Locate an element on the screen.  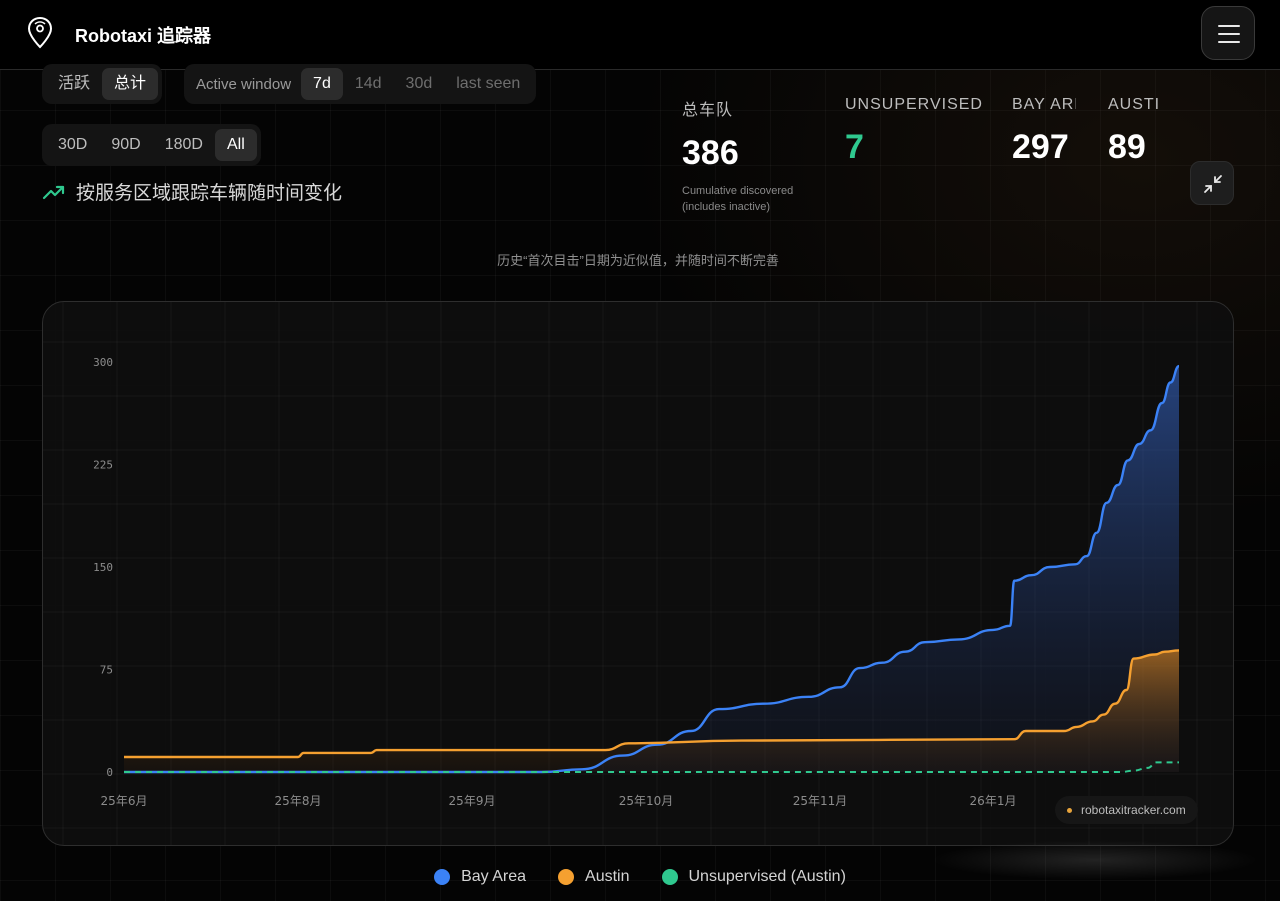
y-tick-label: 225 is located at coordinates (103, 465).